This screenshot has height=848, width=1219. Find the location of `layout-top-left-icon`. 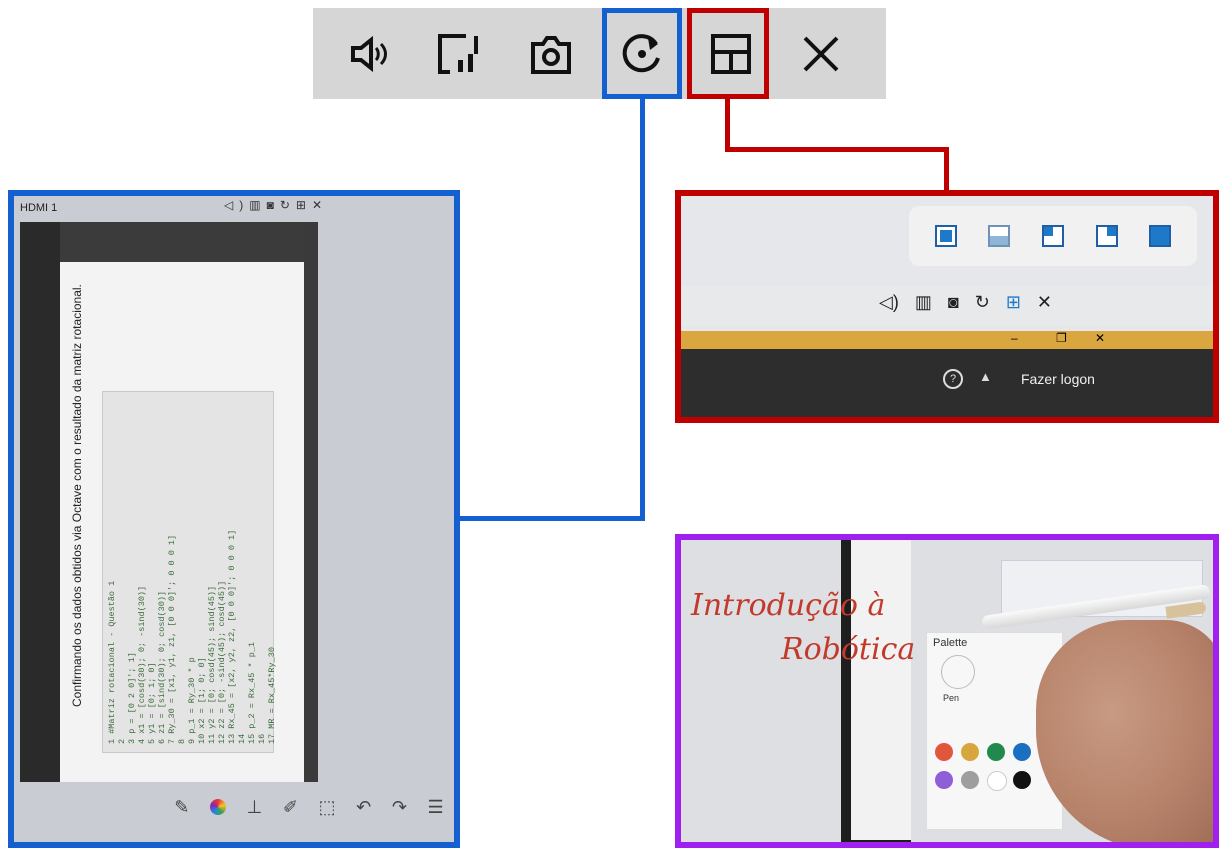

layout-top-left-icon is located at coordinates (1052, 236).